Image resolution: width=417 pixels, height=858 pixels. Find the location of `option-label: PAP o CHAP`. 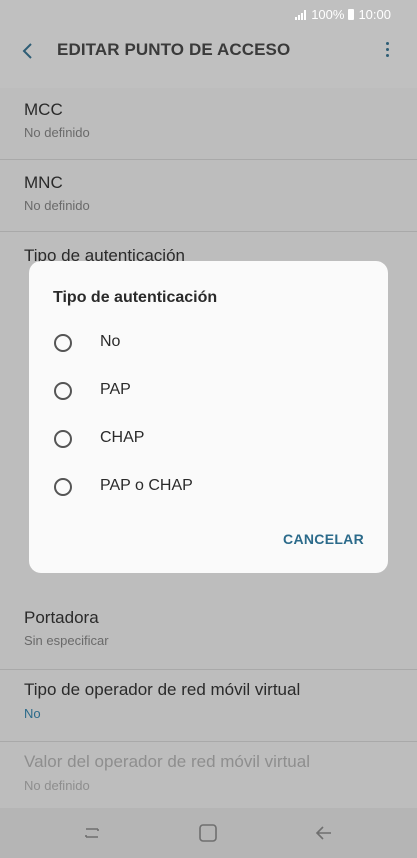

option-label: PAP o CHAP is located at coordinates (146, 485).